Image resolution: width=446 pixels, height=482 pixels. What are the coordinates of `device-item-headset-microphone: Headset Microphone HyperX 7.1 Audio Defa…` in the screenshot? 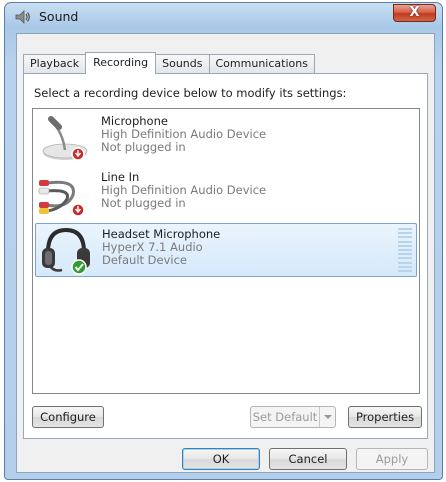 It's located at (226, 250).